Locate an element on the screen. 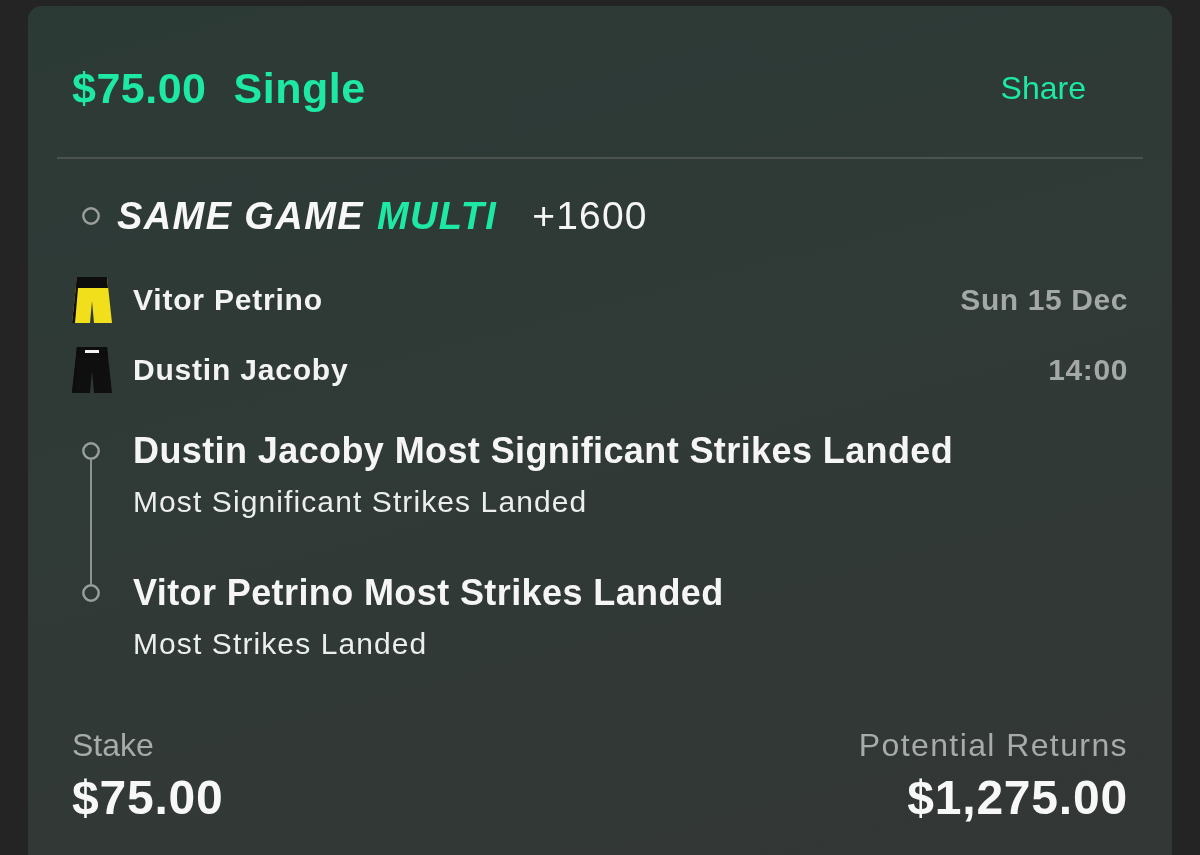 This screenshot has height=855, width=1200. selection-title: Vitor Petrino Most Strikes Landed is located at coordinates (428, 593).